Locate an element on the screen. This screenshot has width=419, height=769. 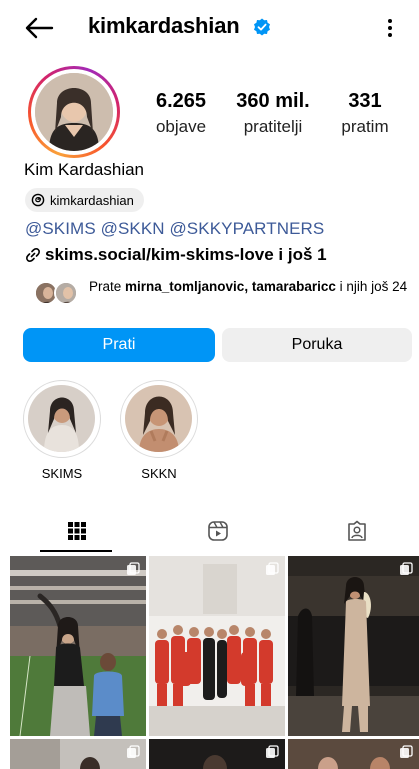
mutual-avatar is located at coordinates (66, 293).